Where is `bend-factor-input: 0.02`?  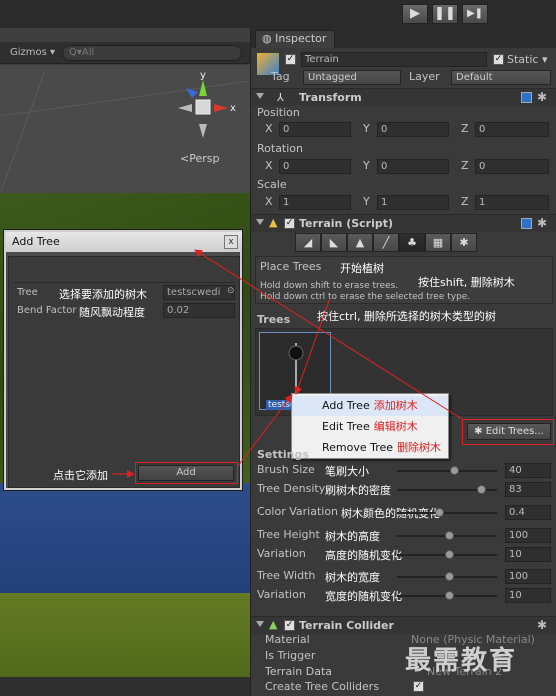
bend-factor-input: 0.02 is located at coordinates (199, 310).